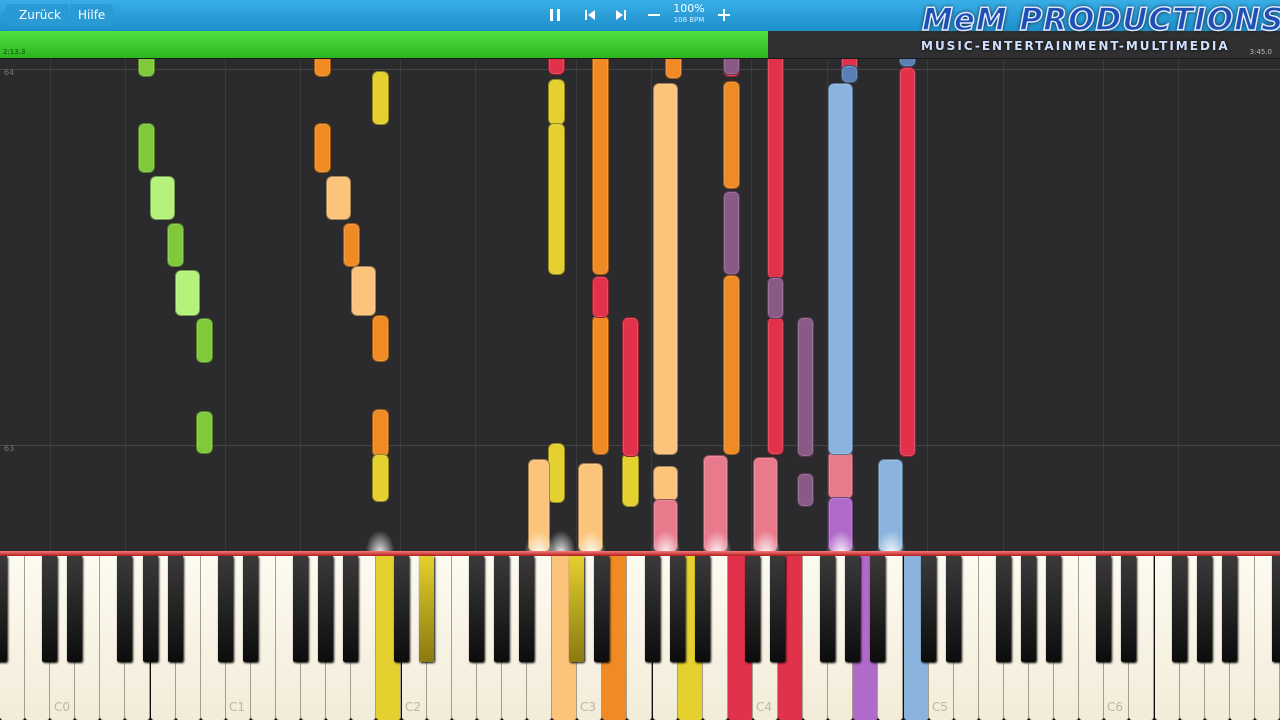 The height and width of the screenshot is (720, 1280). I want to click on help-button: Hilfe, so click(92, 15).